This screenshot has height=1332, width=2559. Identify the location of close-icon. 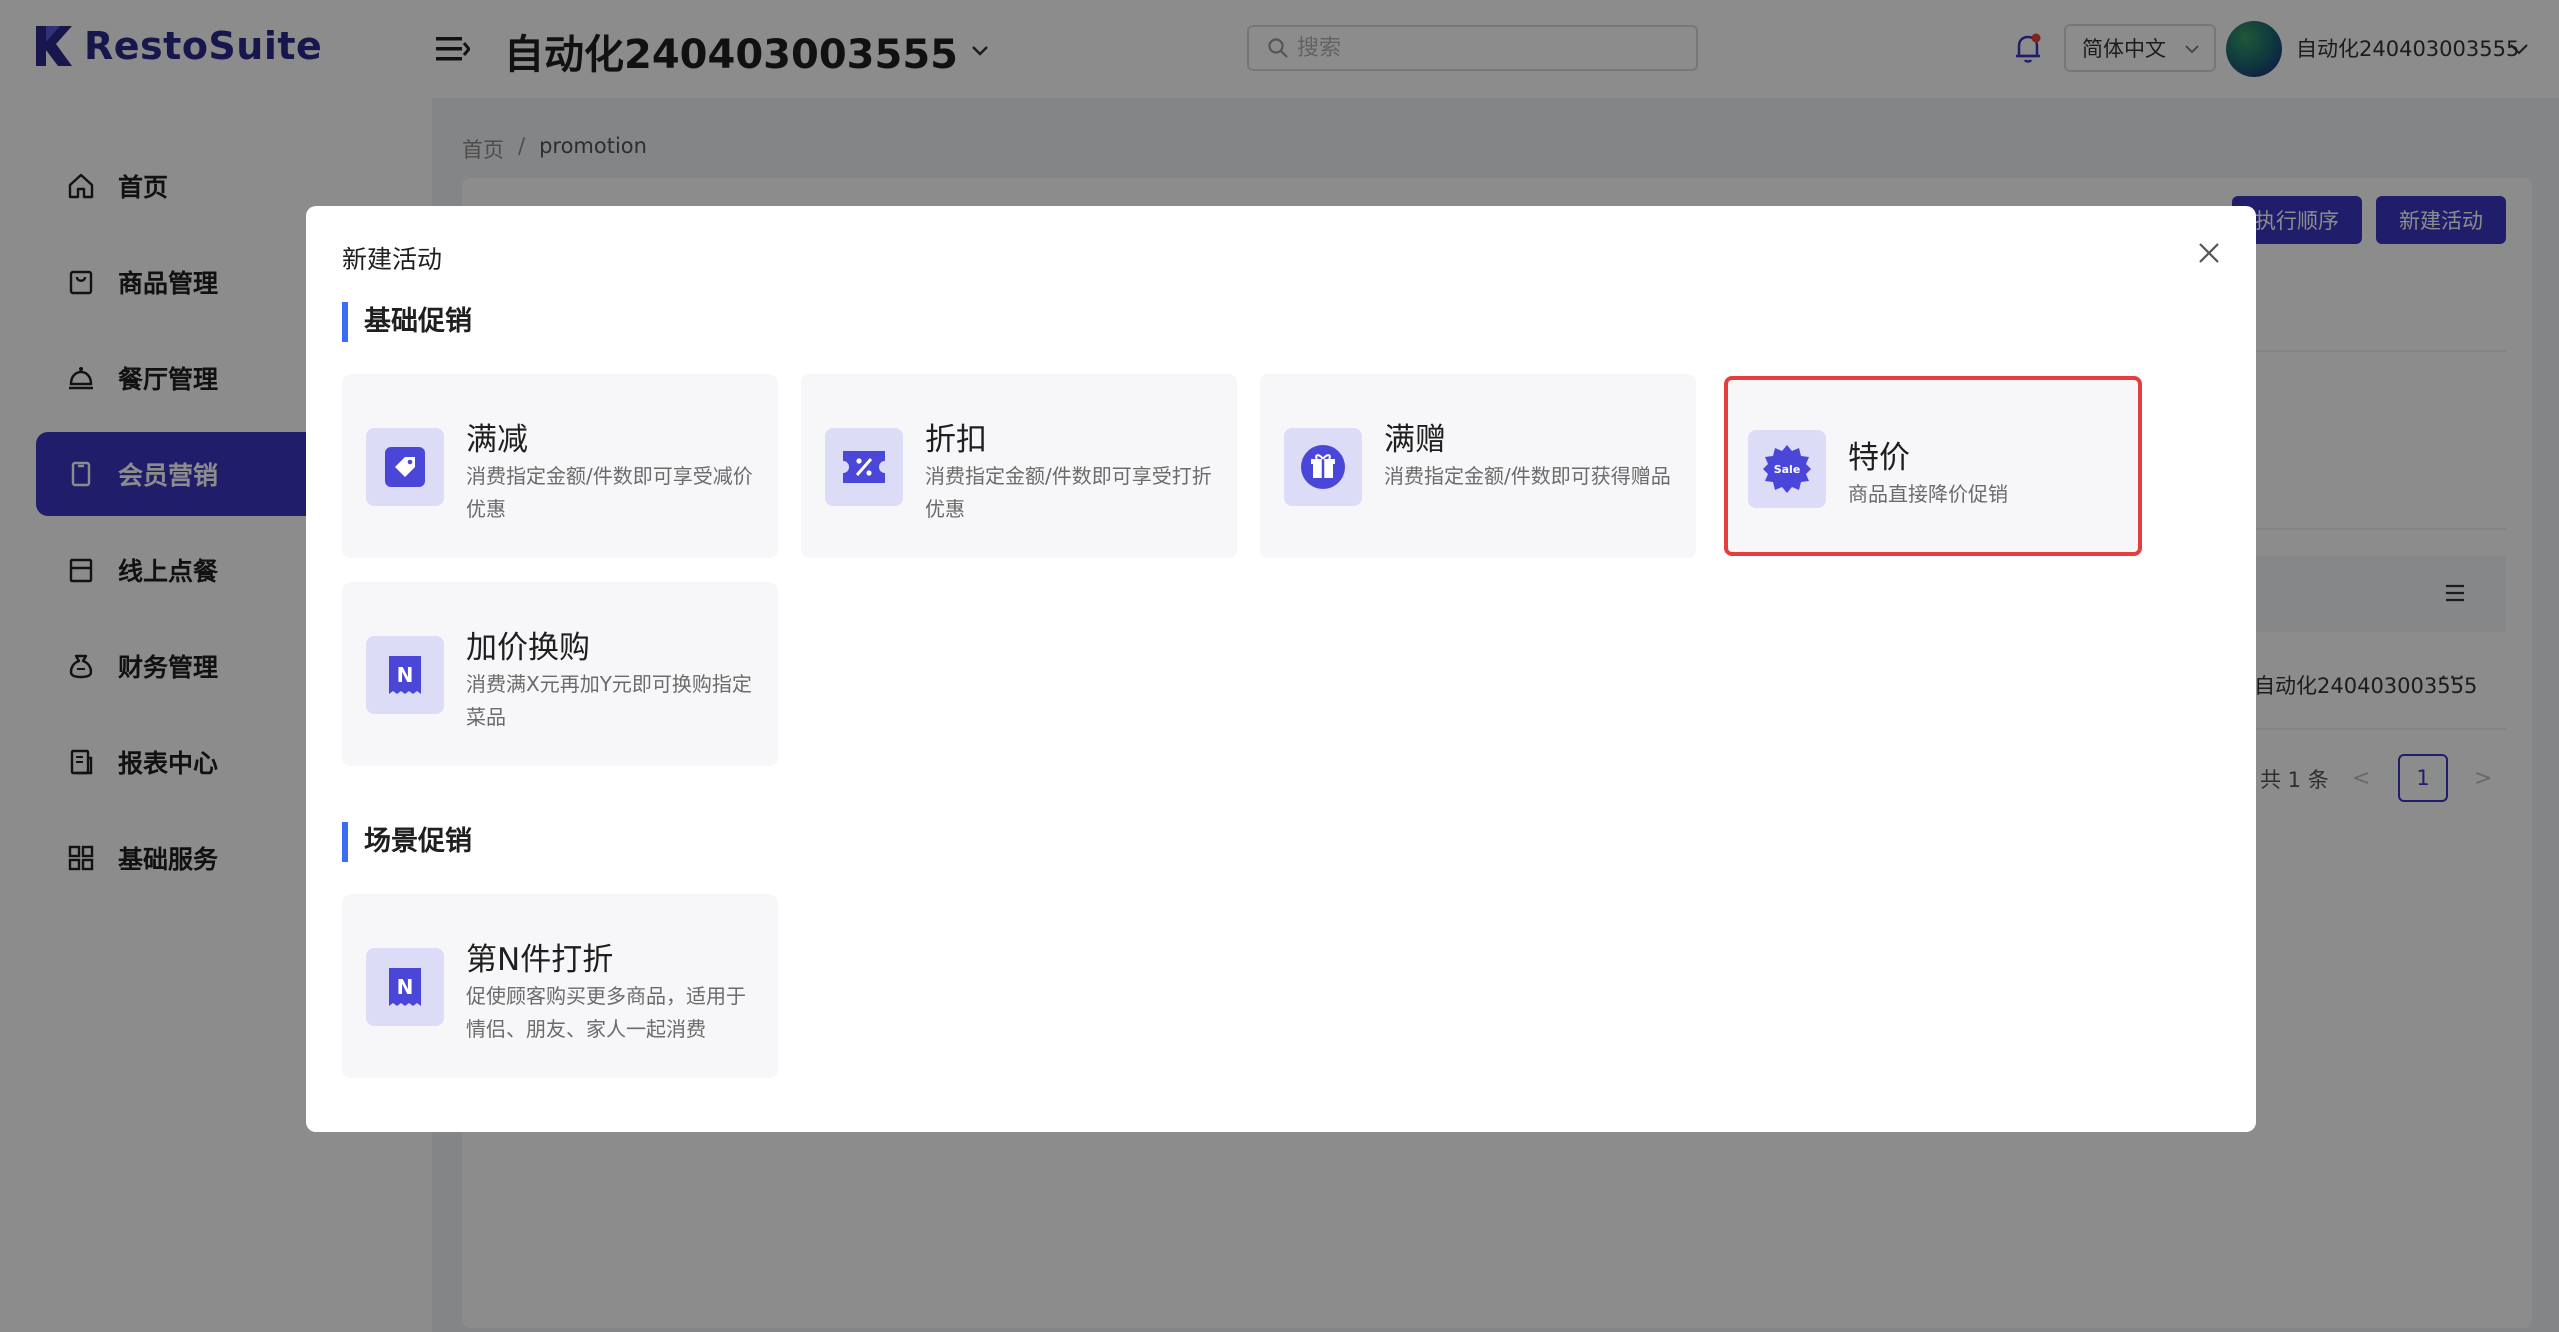
(2209, 253).